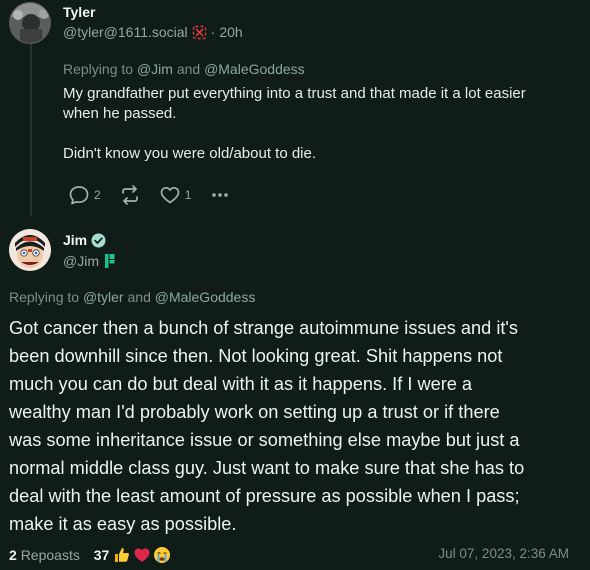 The height and width of the screenshot is (570, 590). I want to click on repost-button, so click(130, 195).